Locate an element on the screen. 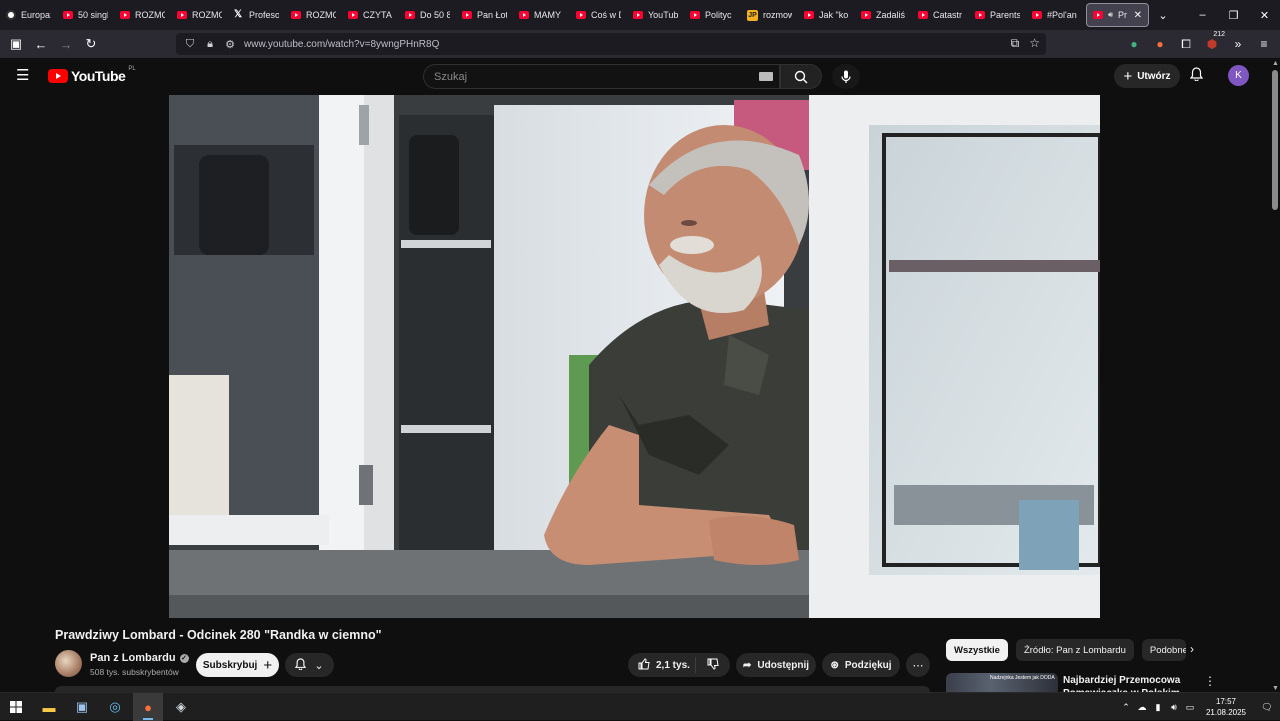 The width and height of the screenshot is (1280, 721). steam-icon: ◎ is located at coordinates (115, 707).